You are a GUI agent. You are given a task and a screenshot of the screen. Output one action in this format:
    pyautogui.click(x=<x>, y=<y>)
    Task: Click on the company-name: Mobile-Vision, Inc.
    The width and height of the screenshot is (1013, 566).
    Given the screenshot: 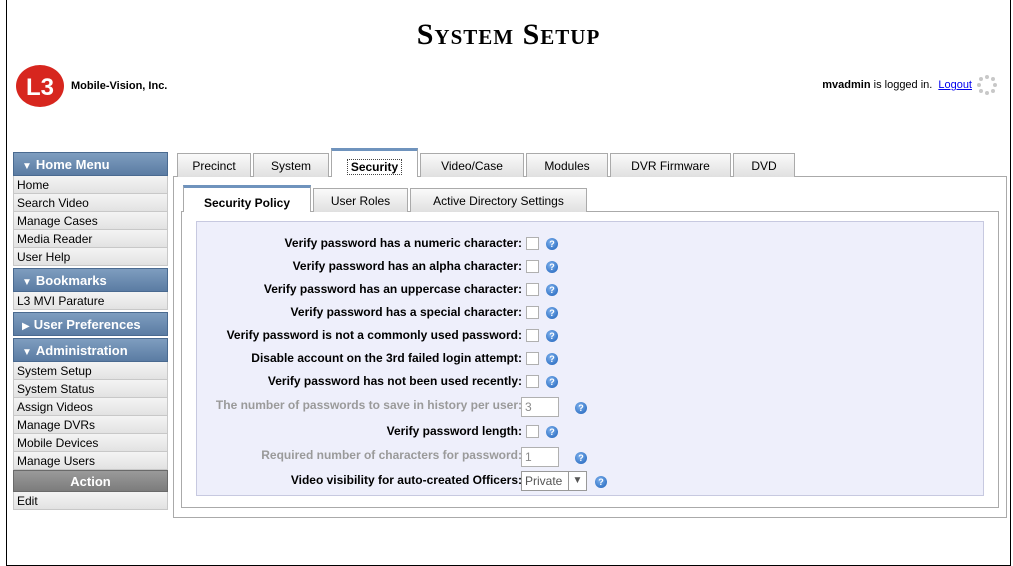 What is the action you would take?
    pyautogui.click(x=119, y=86)
    